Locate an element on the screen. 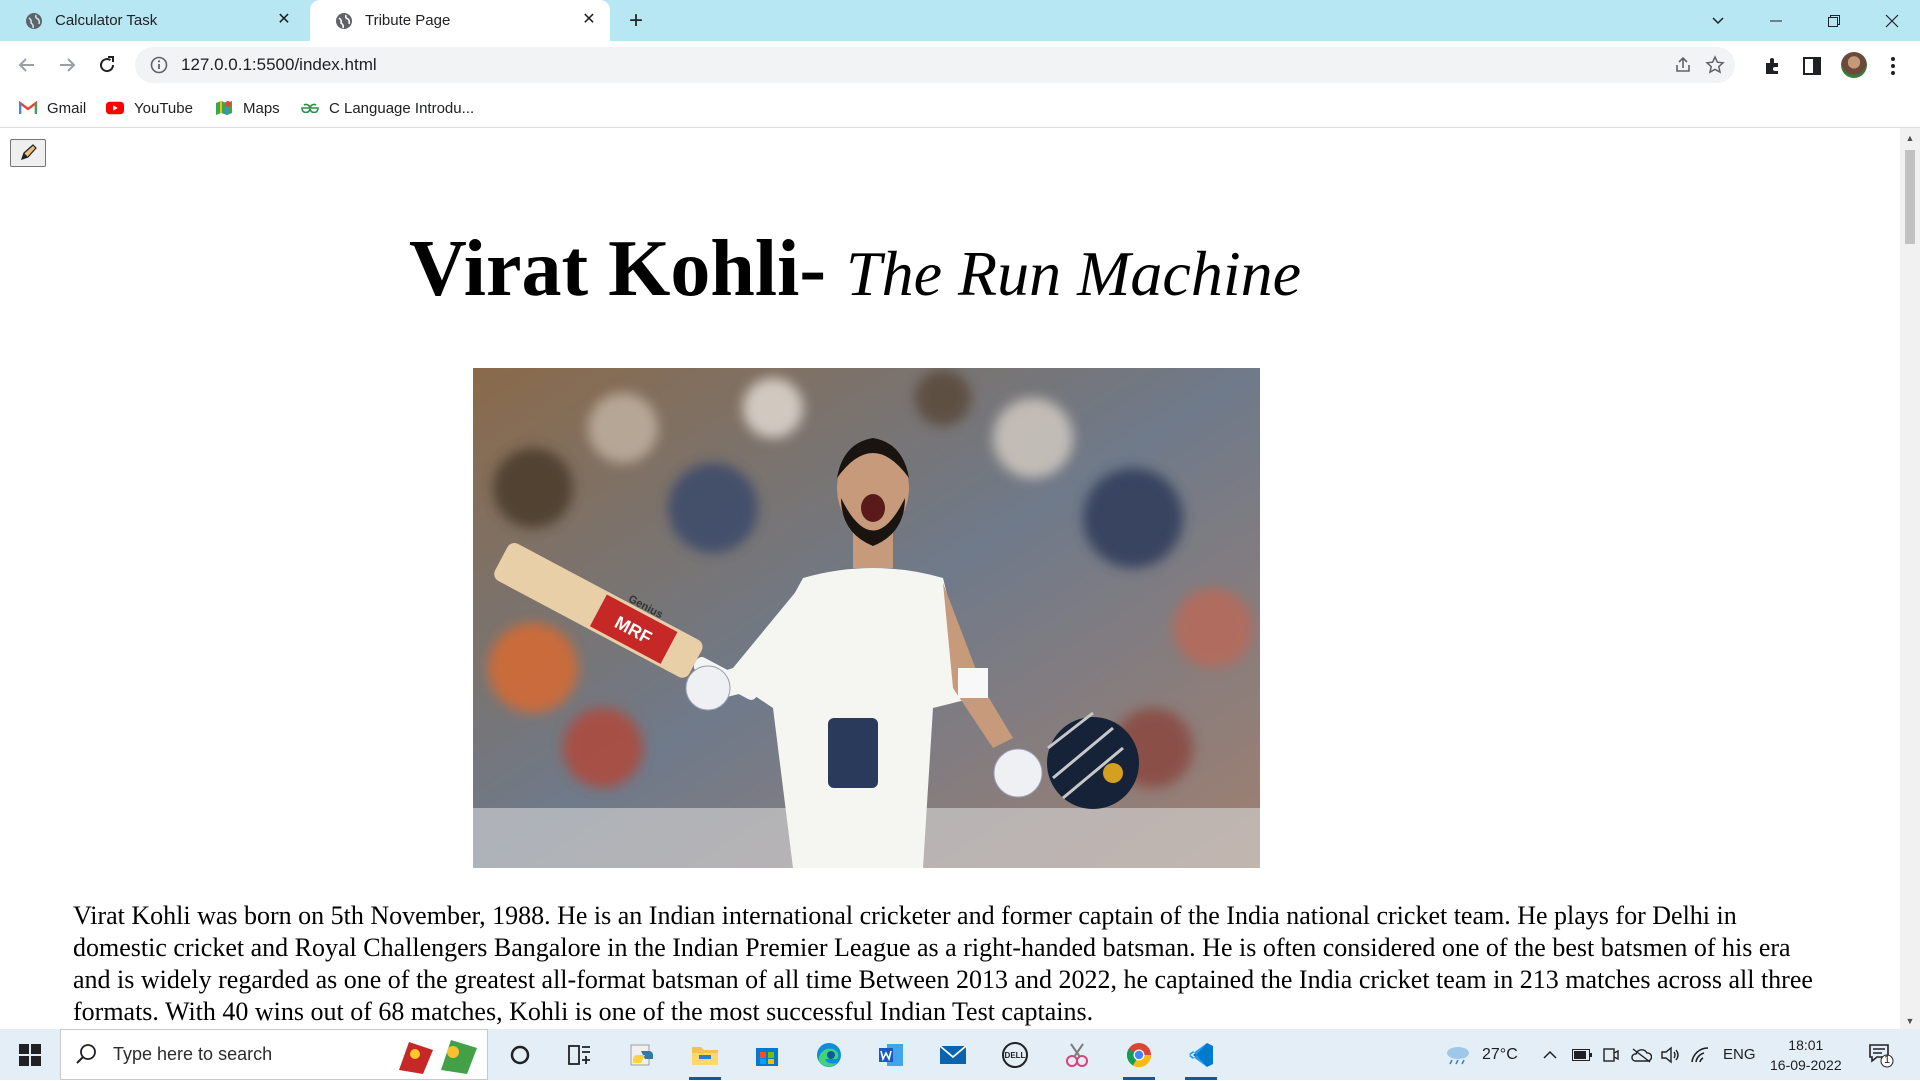  scroll-down-arrow-icon: ▼ is located at coordinates (1910, 1021).